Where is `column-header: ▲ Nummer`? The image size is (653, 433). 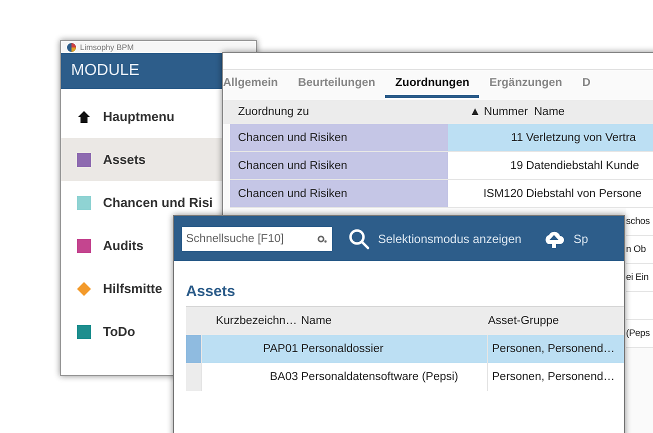
column-header: ▲ Nummer is located at coordinates (491, 112).